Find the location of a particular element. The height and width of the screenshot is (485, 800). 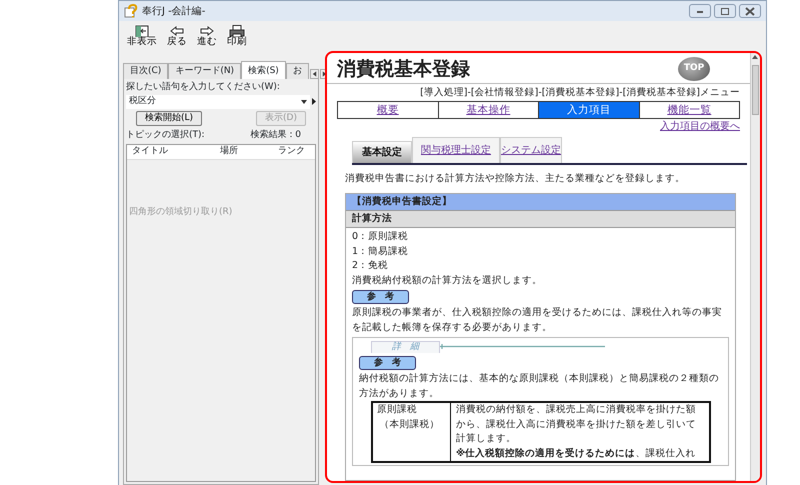

nav-tab: 入力項目 is located at coordinates (589, 110).